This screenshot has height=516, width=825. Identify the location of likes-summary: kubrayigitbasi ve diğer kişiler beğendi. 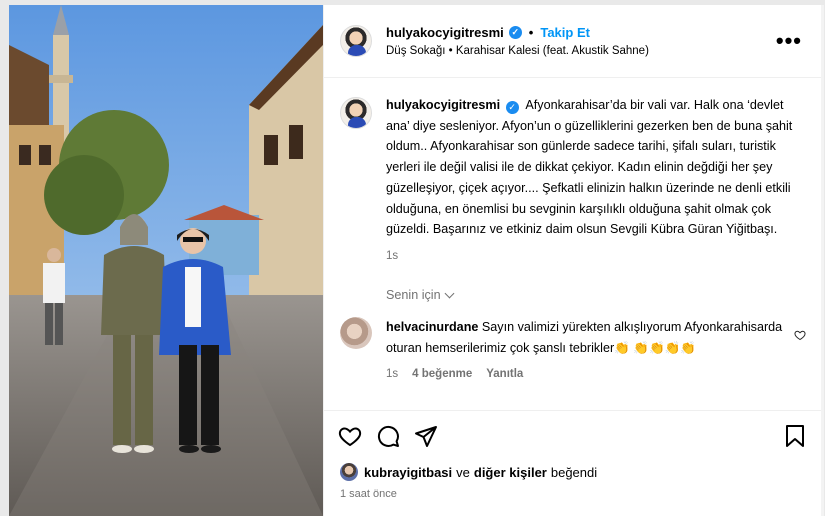
(468, 472).